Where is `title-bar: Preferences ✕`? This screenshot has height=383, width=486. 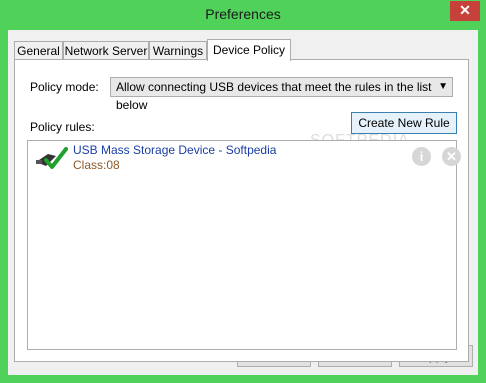 title-bar: Preferences ✕ is located at coordinates (243, 15).